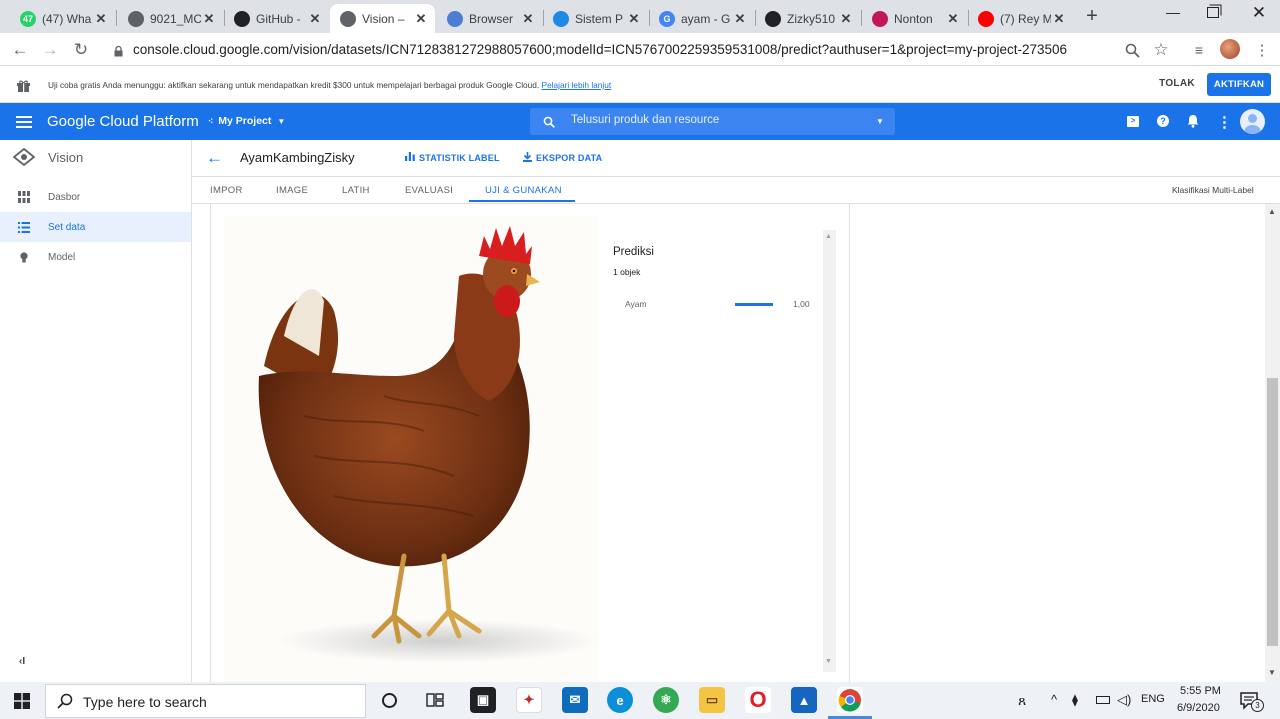 This screenshot has height=719, width=1280. I want to click on clock-time: 5:55 PM, so click(1200, 691).